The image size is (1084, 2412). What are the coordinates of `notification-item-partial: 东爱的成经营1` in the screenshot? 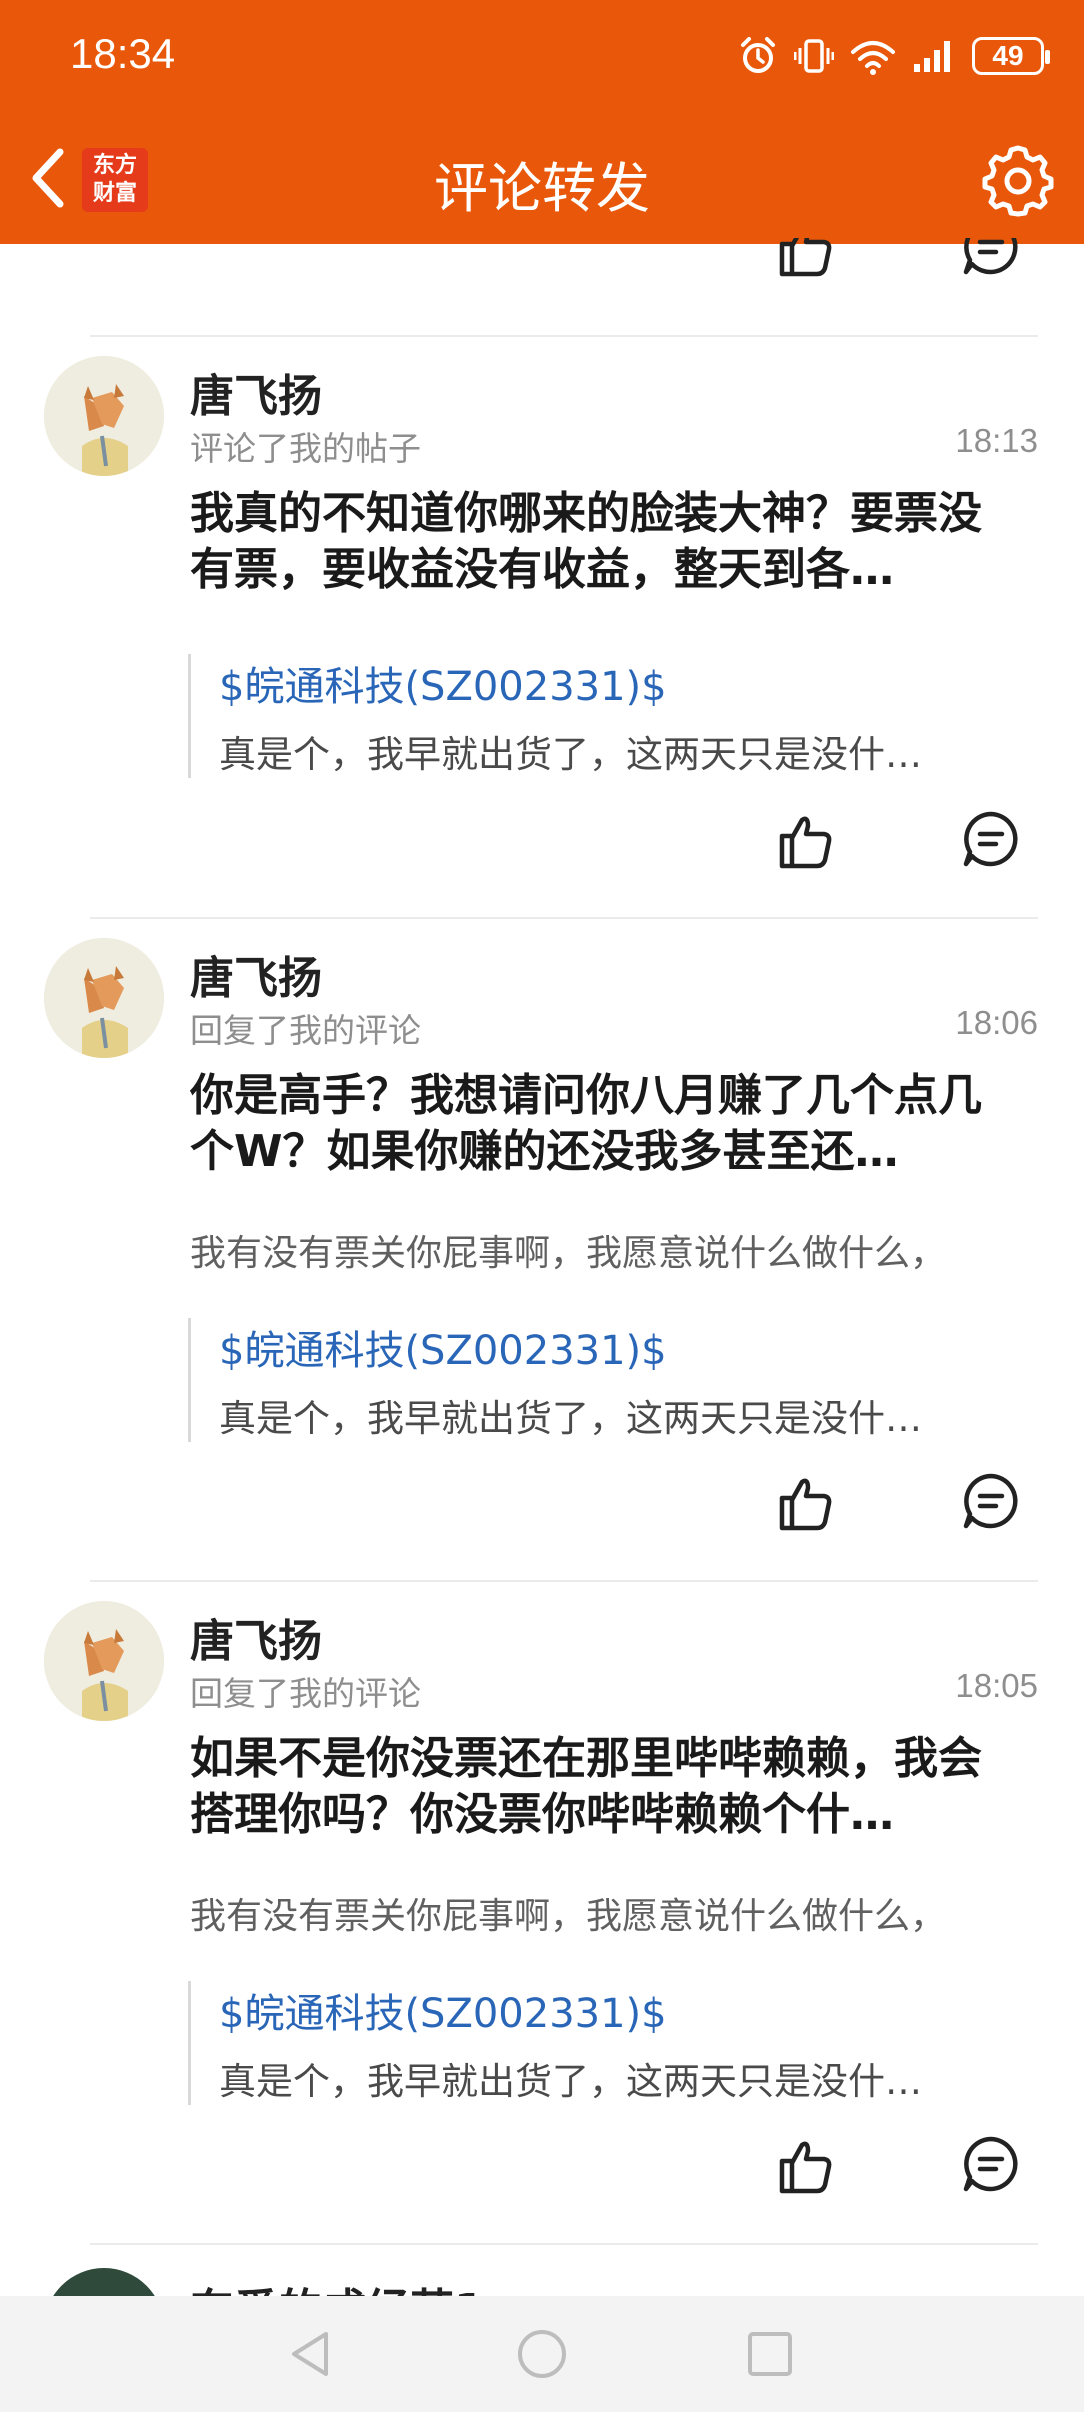 It's located at (542, 2270).